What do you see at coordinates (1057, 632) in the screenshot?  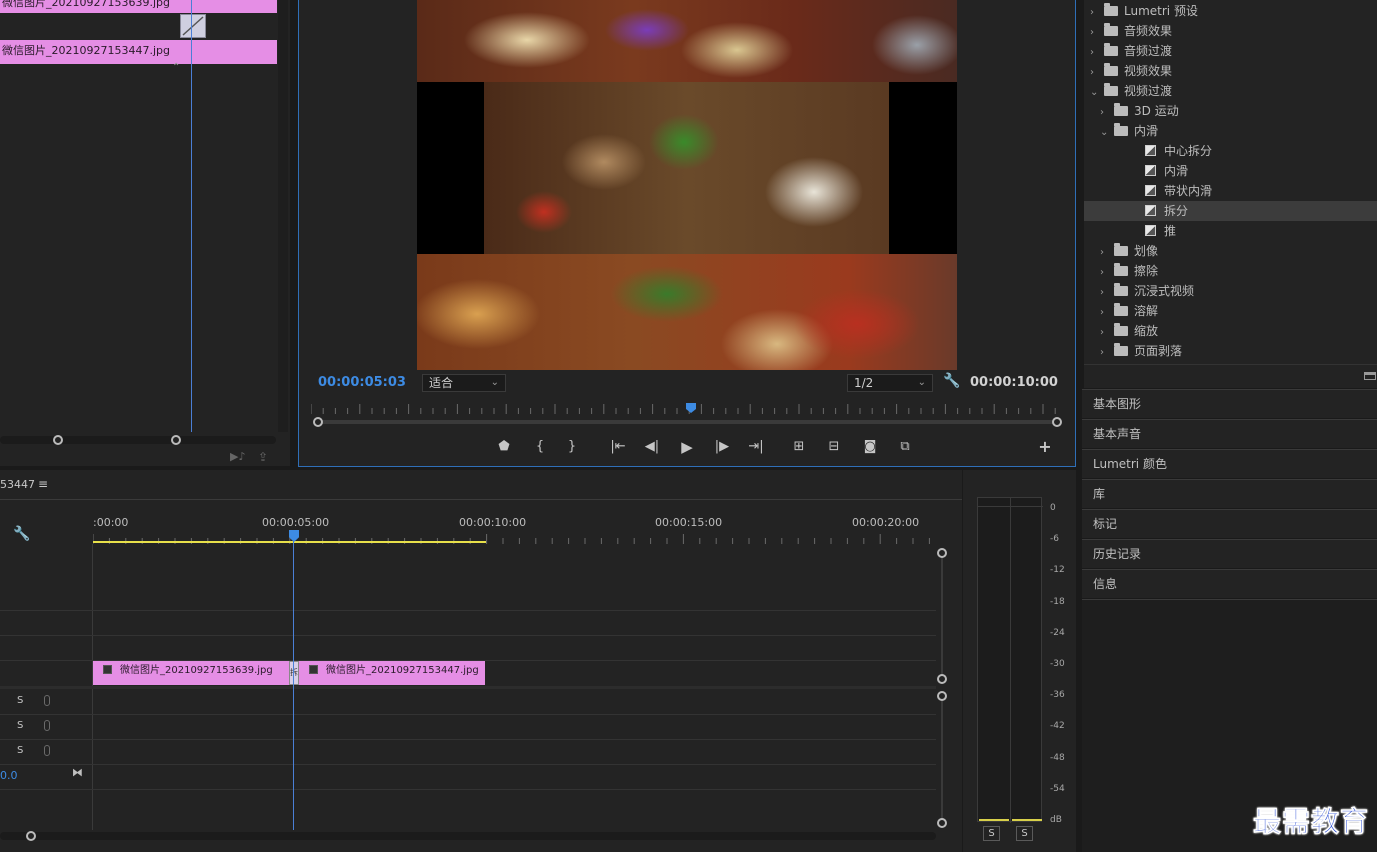 I see `db-label: -24` at bounding box center [1057, 632].